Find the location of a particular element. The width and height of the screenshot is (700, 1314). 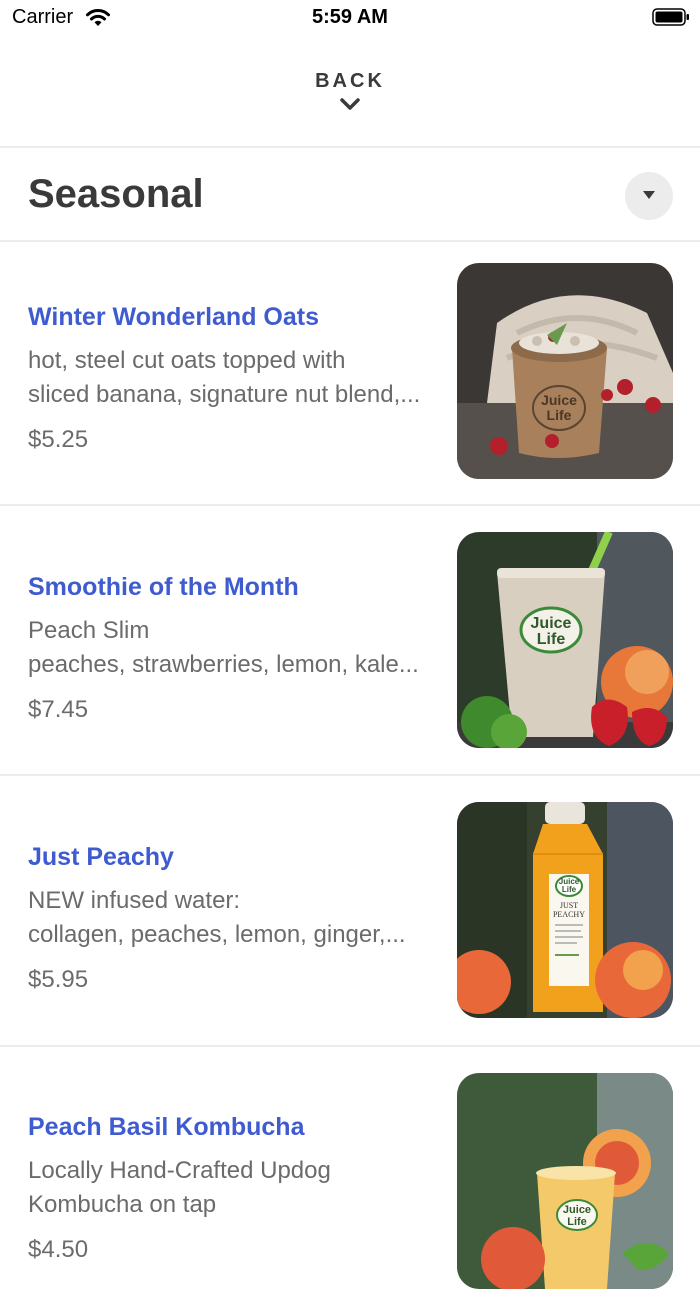

section-title: Seasonal is located at coordinates (116, 194).